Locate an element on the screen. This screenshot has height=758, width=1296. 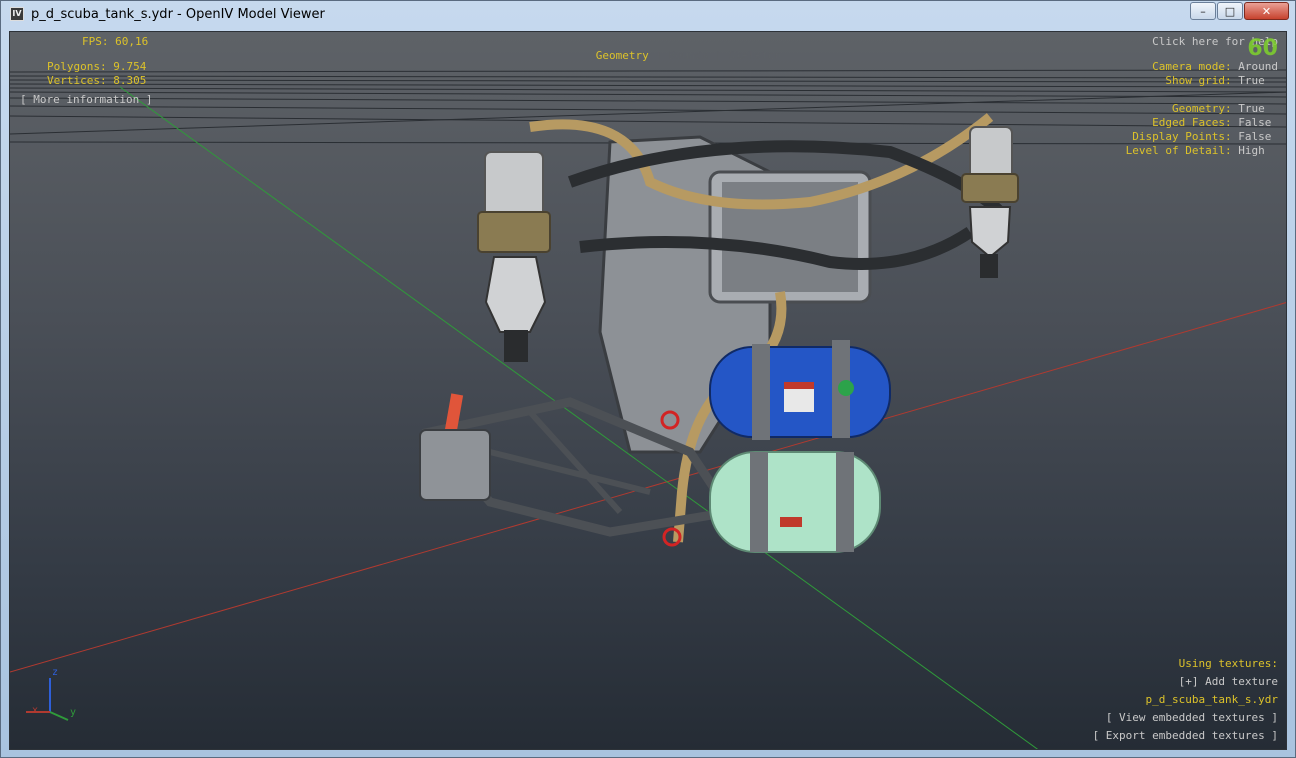
export-embedded-textures-button: [ Export embedded textures ] is located at coordinates (1185, 736).